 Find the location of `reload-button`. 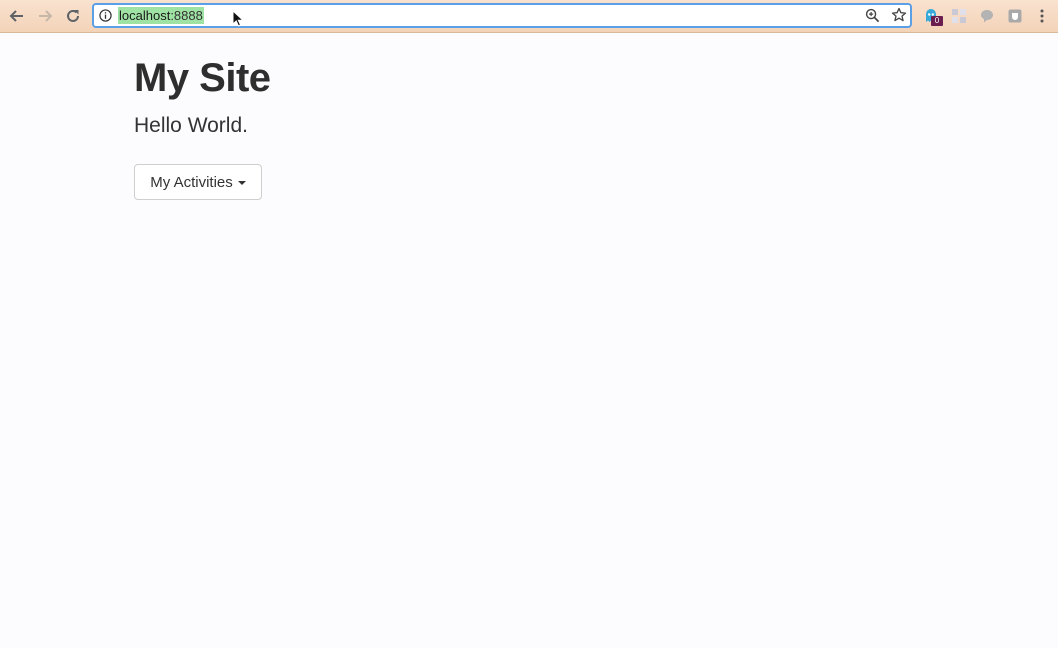

reload-button is located at coordinates (73, 16).